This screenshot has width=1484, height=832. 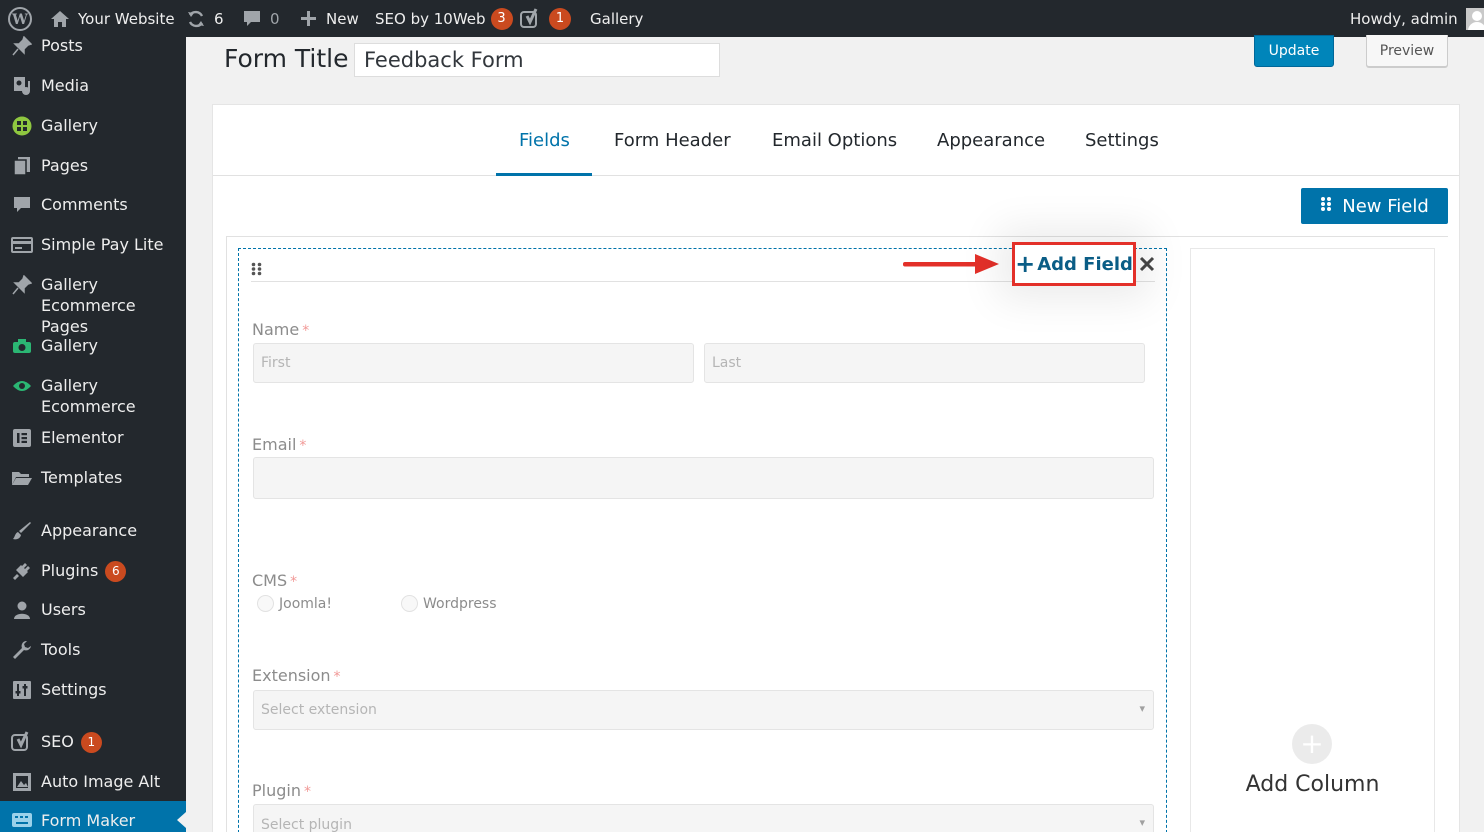 What do you see at coordinates (20, 85) in the screenshot?
I see `media-icon` at bounding box center [20, 85].